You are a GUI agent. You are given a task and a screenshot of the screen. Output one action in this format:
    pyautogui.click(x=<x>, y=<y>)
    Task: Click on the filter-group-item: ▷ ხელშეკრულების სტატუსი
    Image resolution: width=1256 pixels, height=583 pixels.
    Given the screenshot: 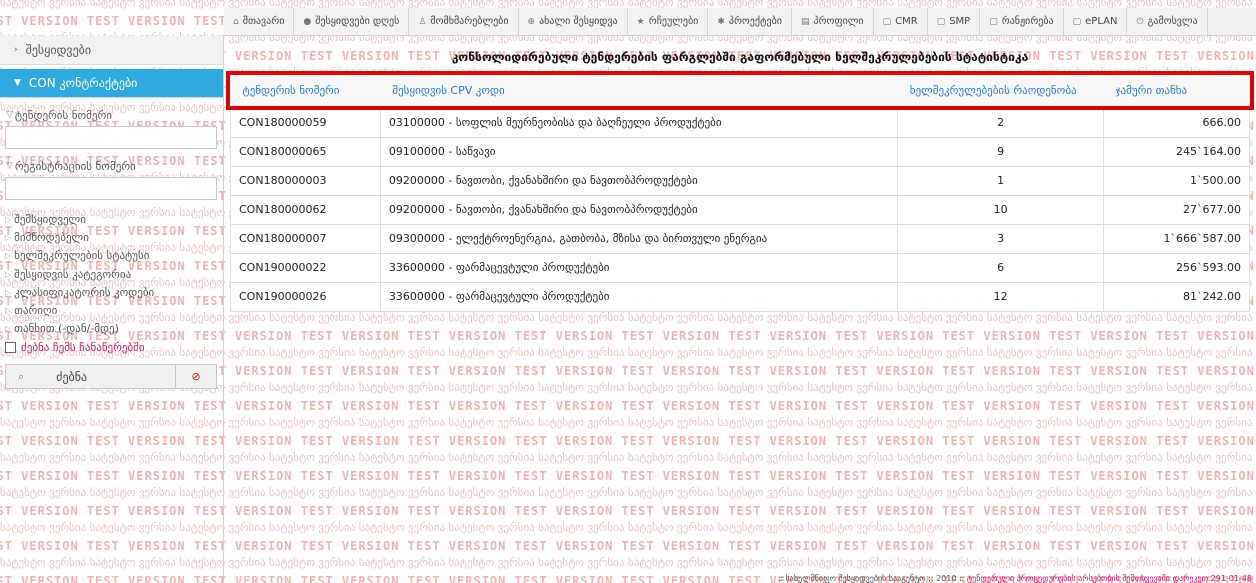 What is the action you would take?
    pyautogui.click(x=111, y=256)
    